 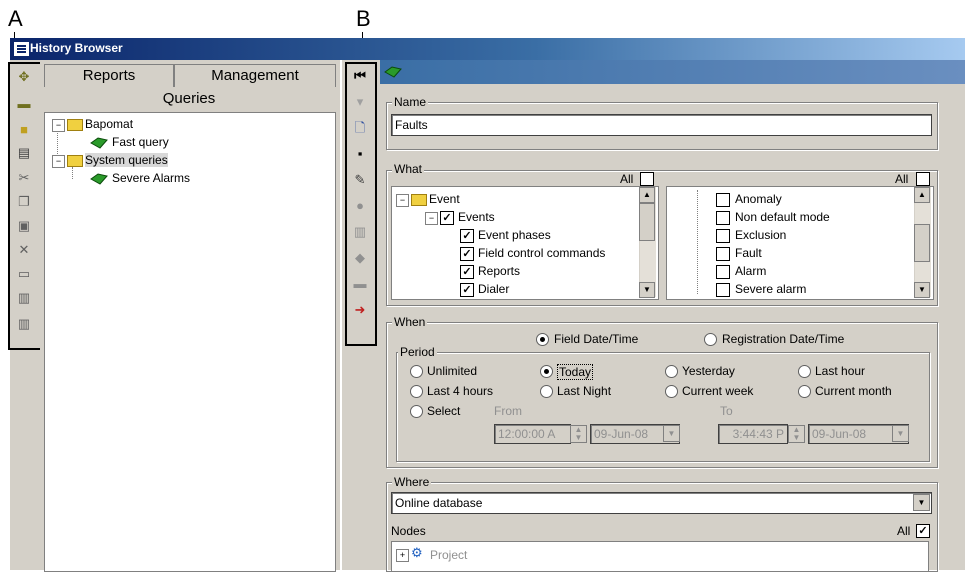 What do you see at coordinates (804, 371) in the screenshot?
I see `period-last-hour-radio` at bounding box center [804, 371].